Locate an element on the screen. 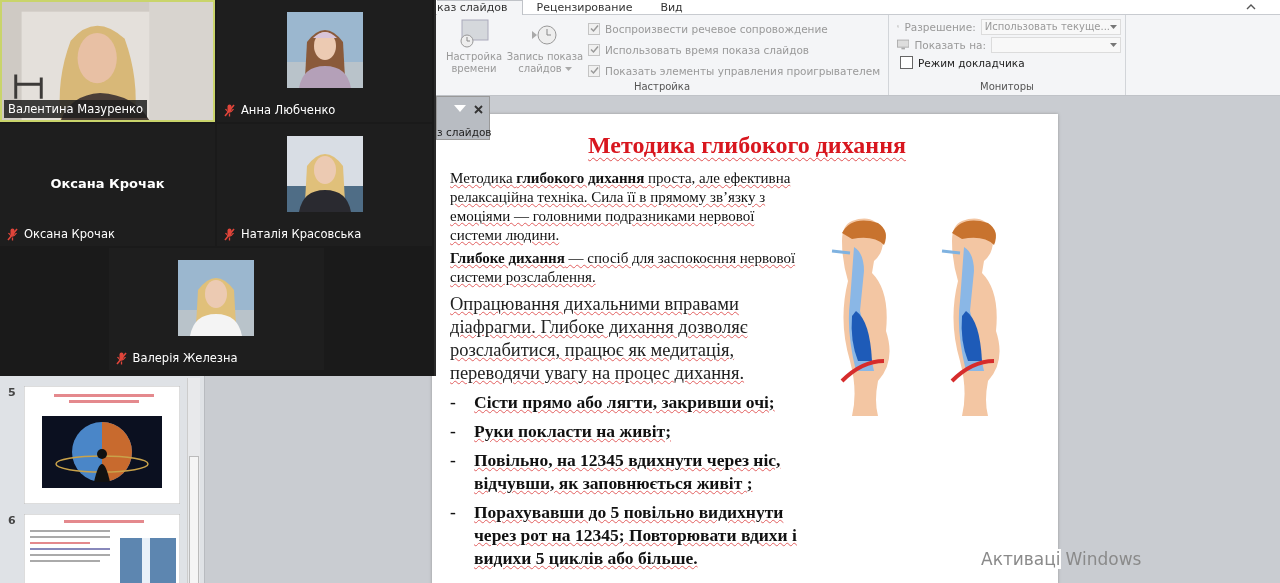  ribbon-tab: Рецензирование is located at coordinates (584, 7).